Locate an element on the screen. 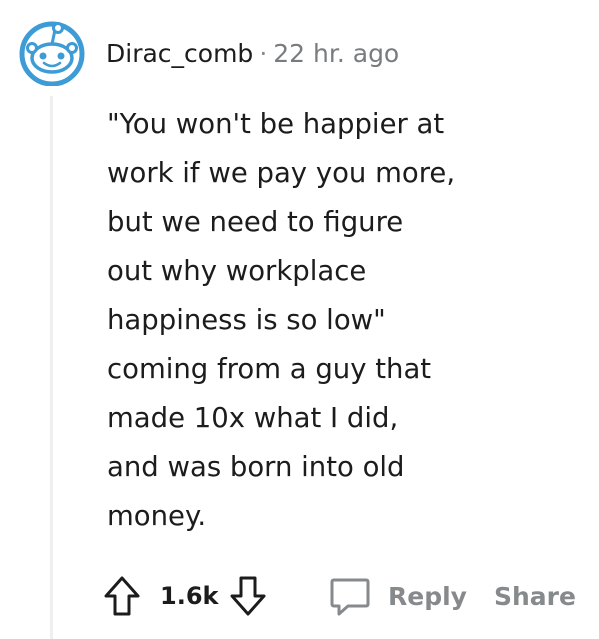 The height and width of the screenshot is (639, 599). share-label: Share is located at coordinates (535, 596).